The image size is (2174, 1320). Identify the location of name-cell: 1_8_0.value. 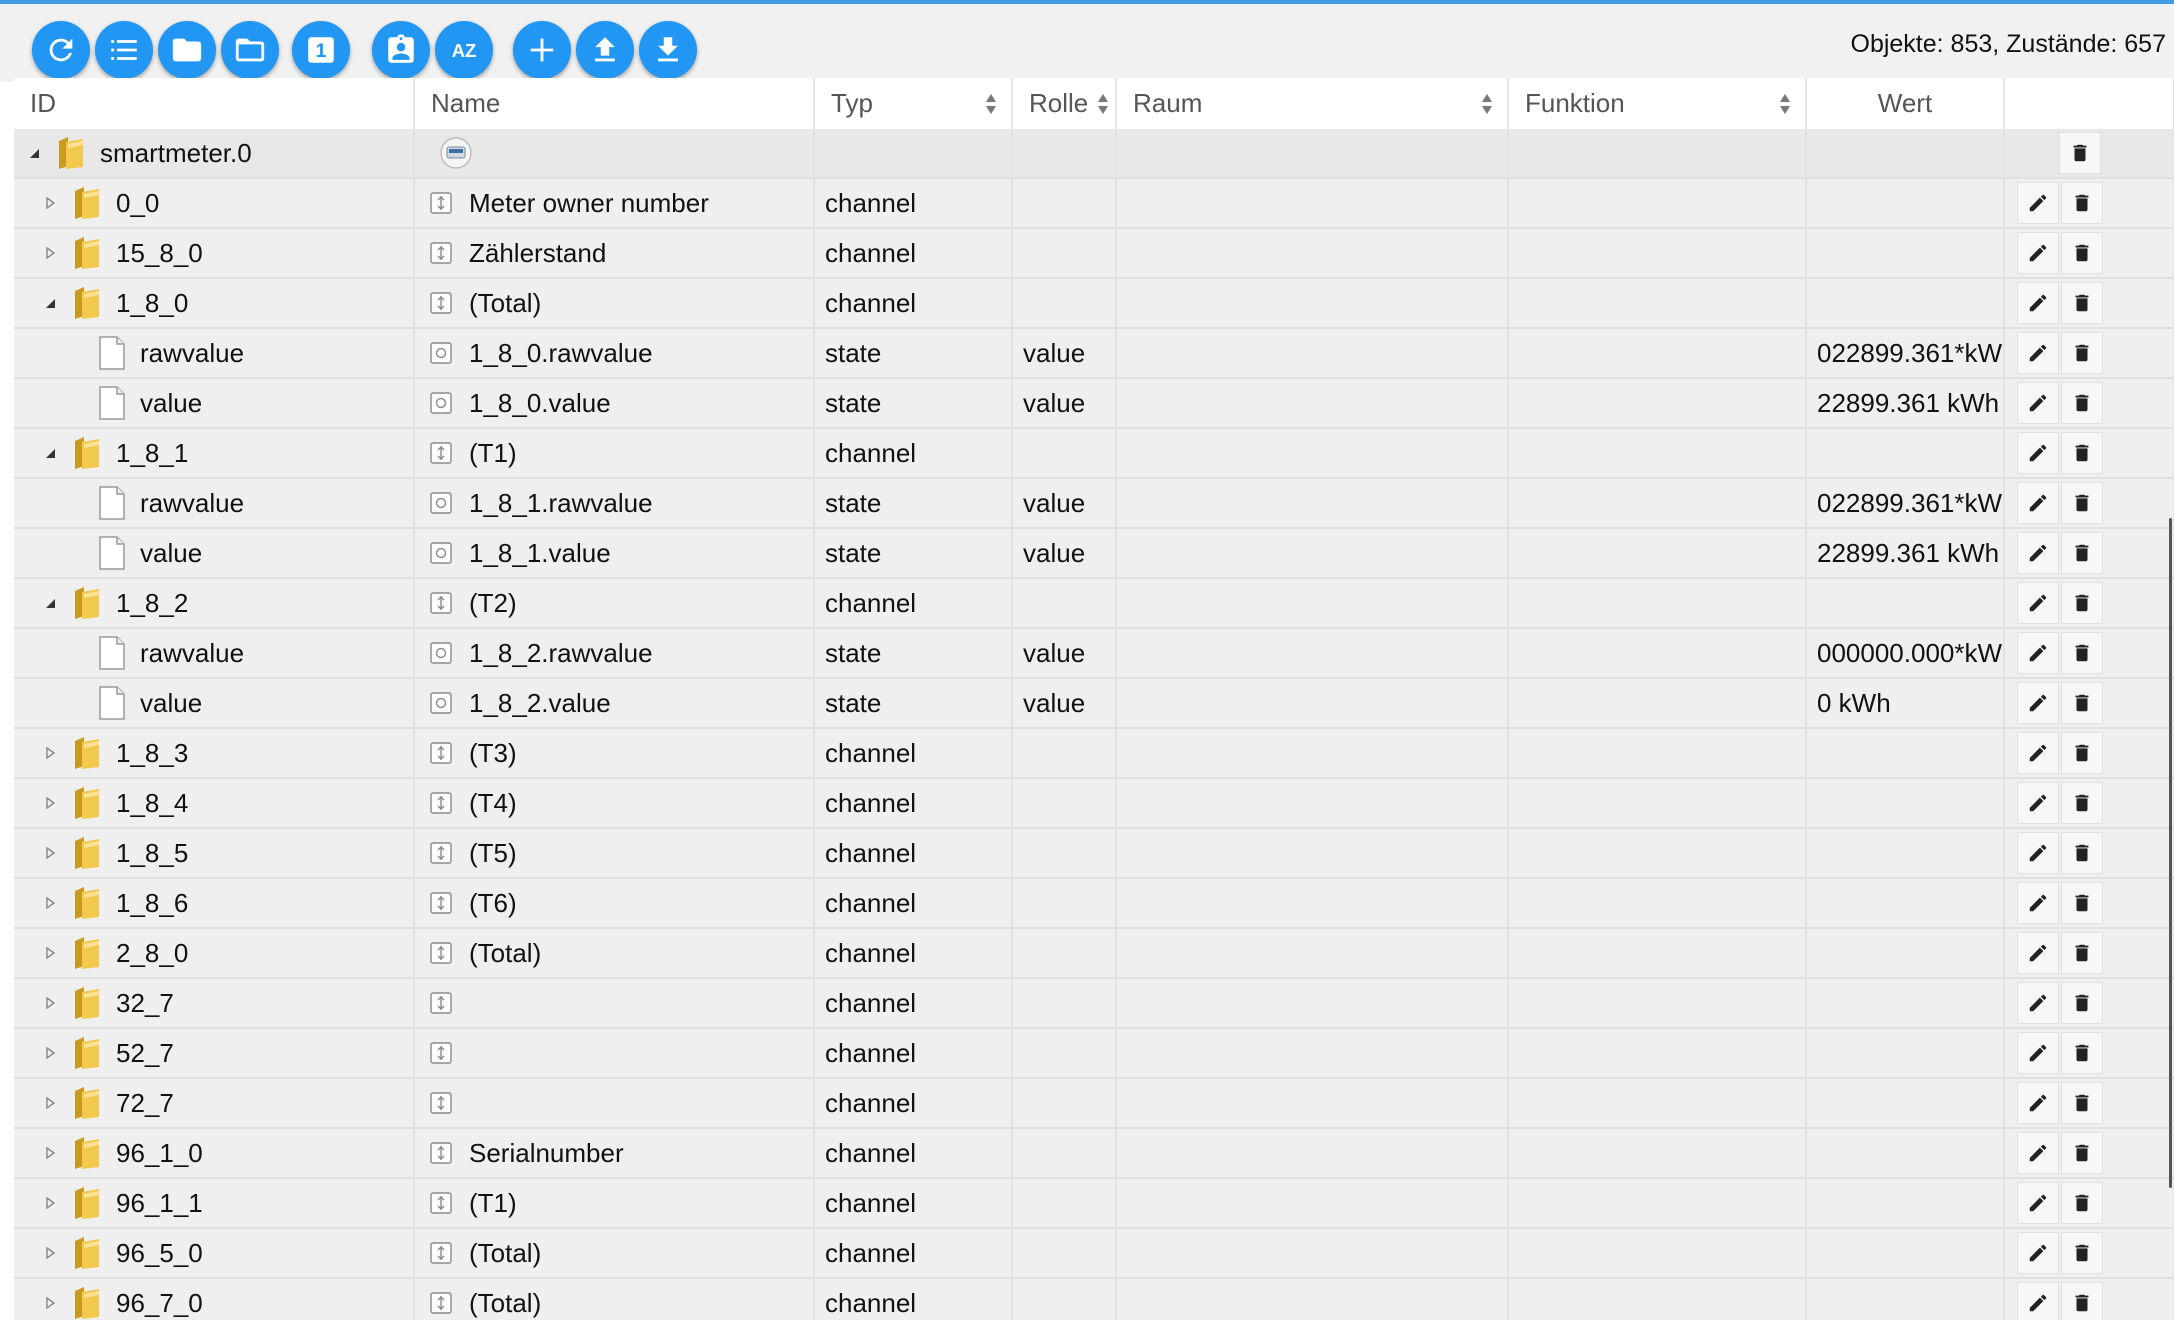
(614, 403).